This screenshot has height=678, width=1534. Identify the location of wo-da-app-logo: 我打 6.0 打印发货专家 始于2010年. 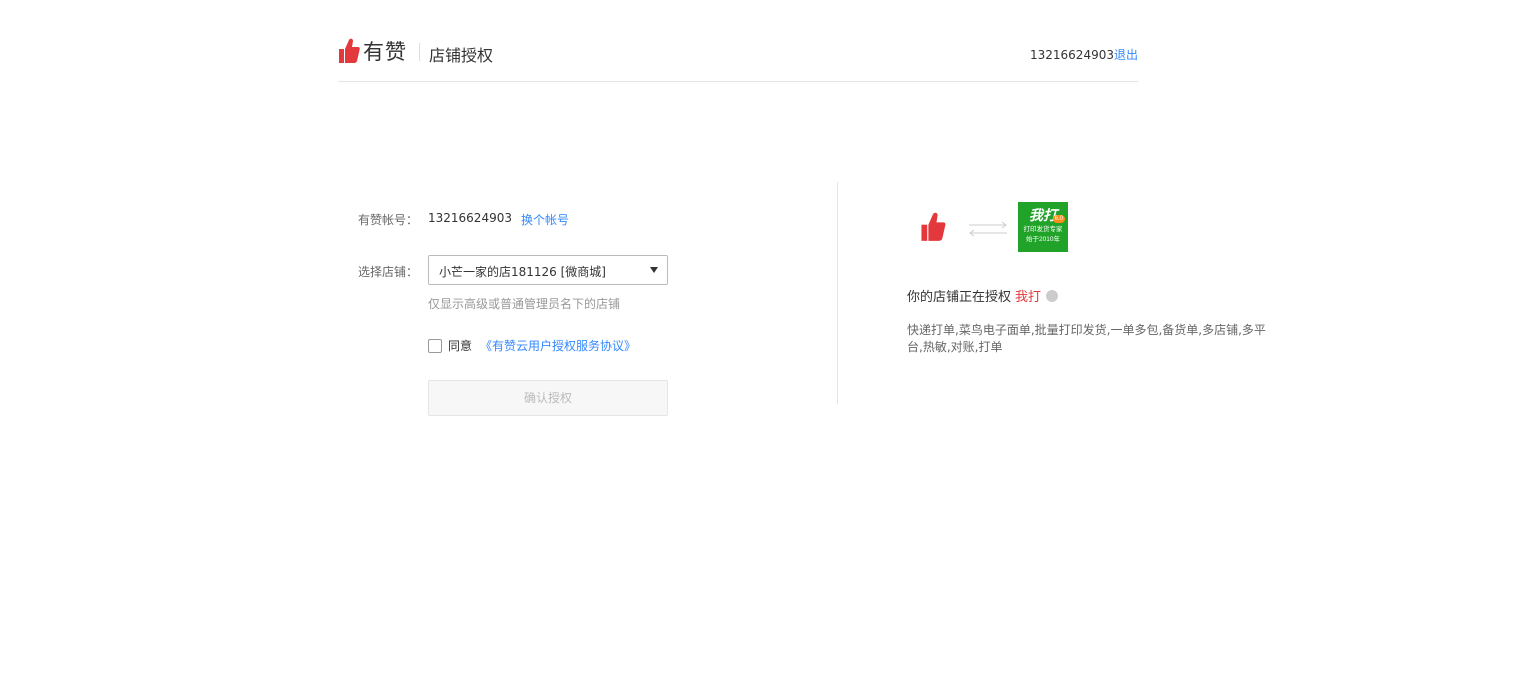
(1043, 227).